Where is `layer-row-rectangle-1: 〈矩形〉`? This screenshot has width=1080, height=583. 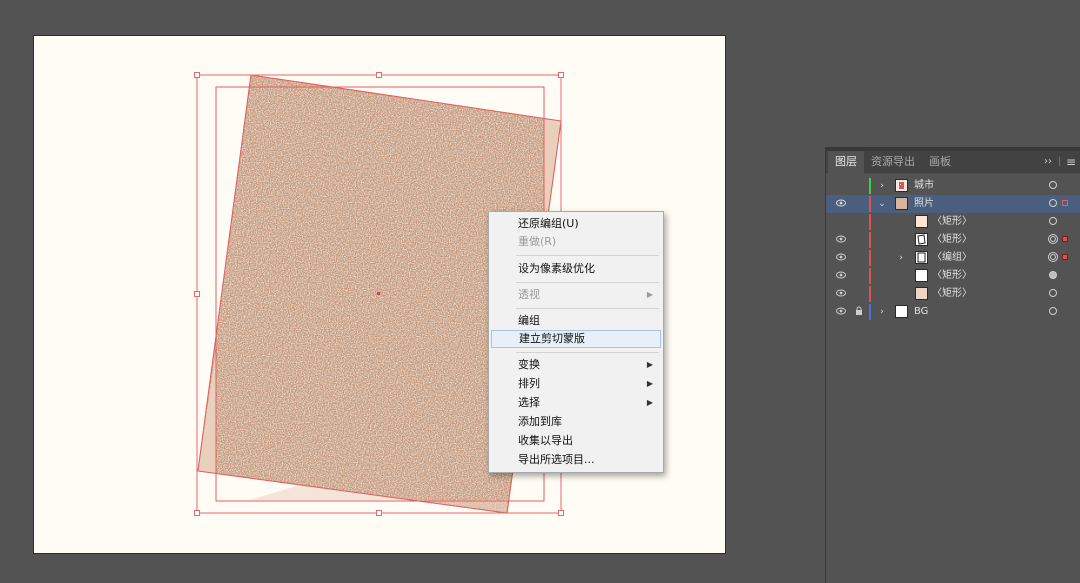 layer-row-rectangle-1: 〈矩形〉 is located at coordinates (953, 222).